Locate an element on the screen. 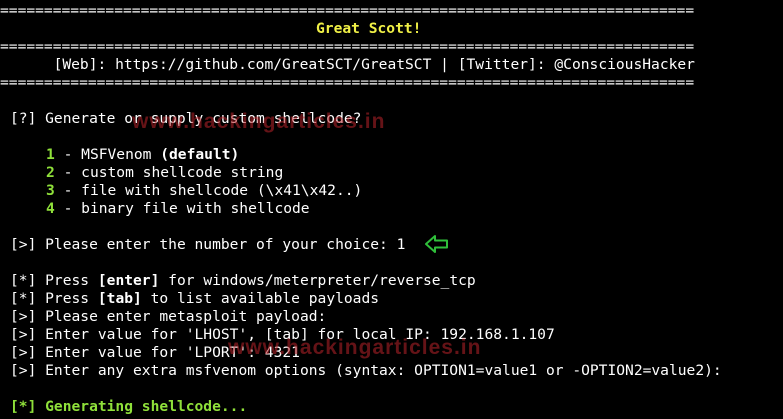  option-label: MSFVenom is located at coordinates (121, 154).